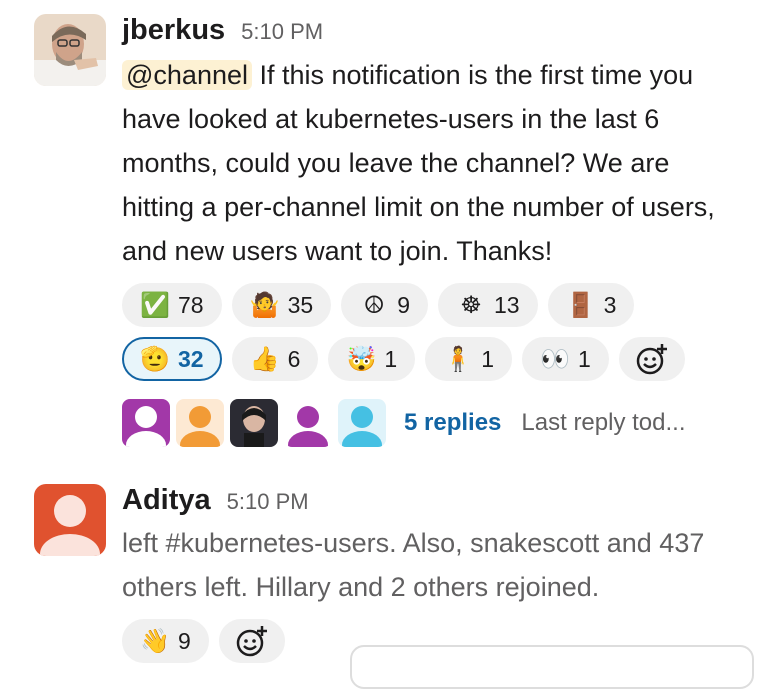 Image resolution: width=770 pixels, height=689 pixels. Describe the element at coordinates (552, 667) in the screenshot. I see `input-box-edge` at that location.